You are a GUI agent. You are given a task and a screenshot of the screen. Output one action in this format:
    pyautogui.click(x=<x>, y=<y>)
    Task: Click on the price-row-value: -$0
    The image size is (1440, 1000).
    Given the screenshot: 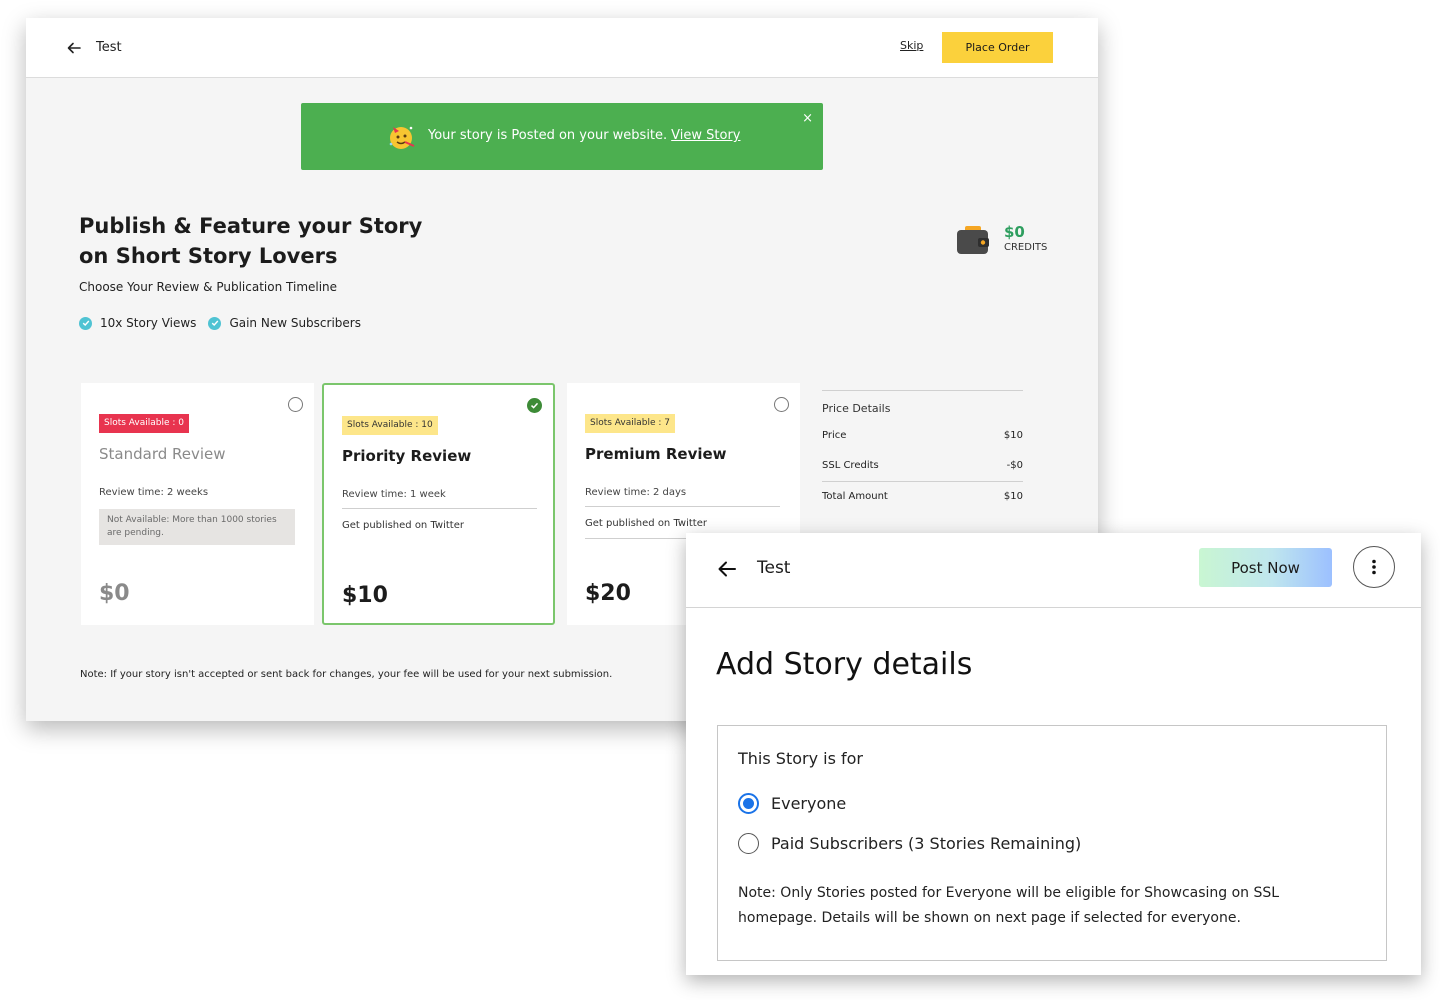 What is the action you would take?
    pyautogui.click(x=1014, y=465)
    